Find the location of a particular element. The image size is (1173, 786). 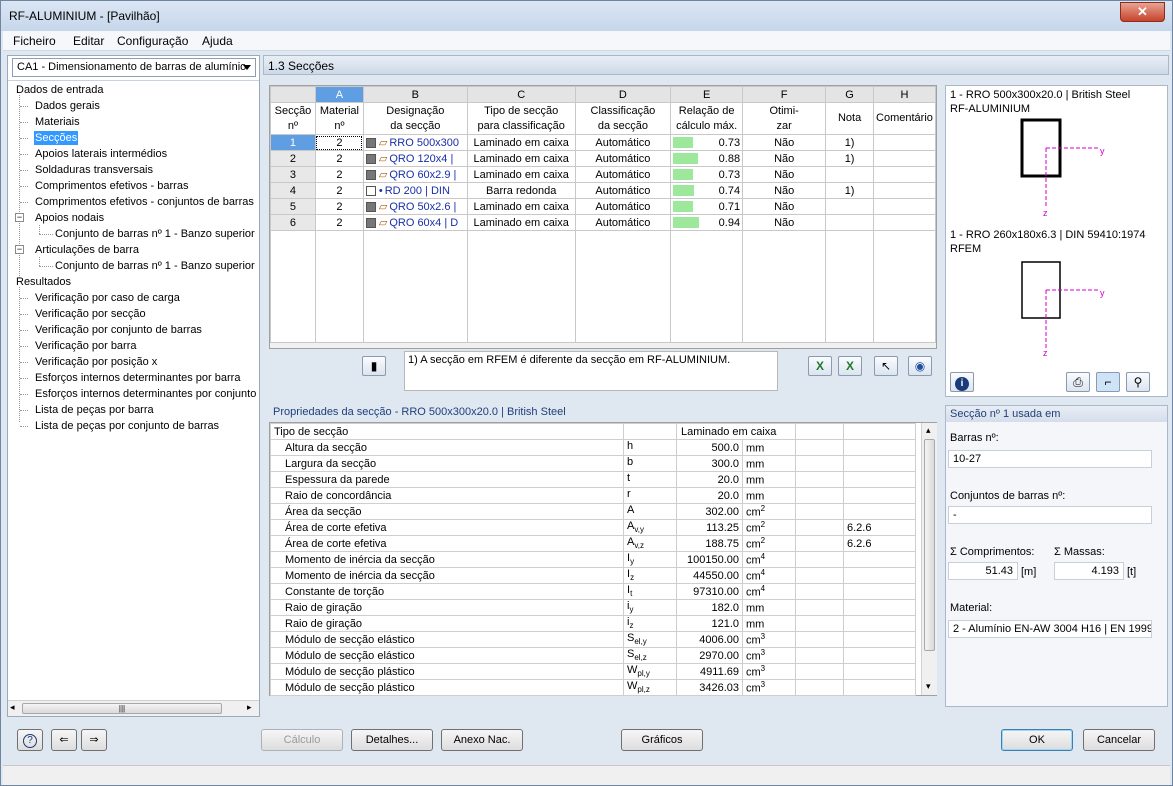

scroll-left-icon: ◂ is located at coordinates (12, 707).